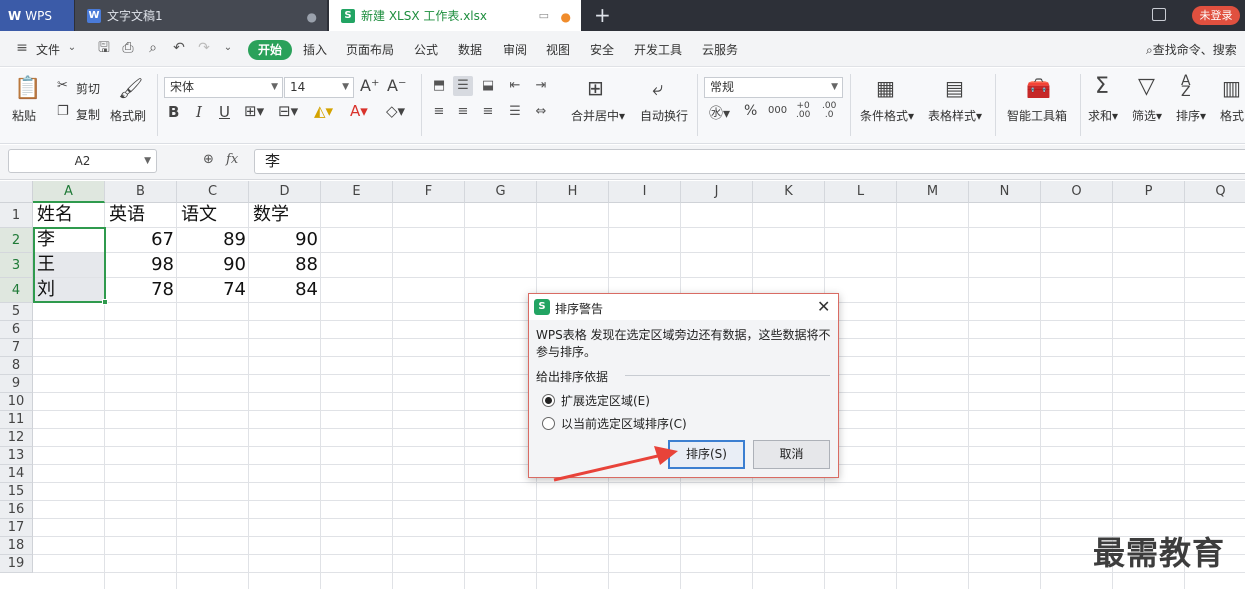 The image size is (1245, 589). I want to click on conditional-format-icon: ▦, so click(885, 88).